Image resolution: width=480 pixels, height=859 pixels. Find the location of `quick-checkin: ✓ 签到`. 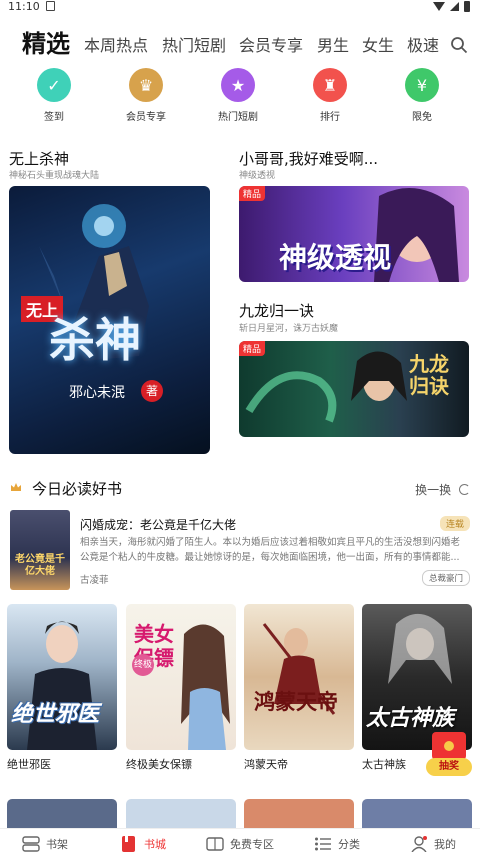

quick-checkin: ✓ 签到 is located at coordinates (54, 96).